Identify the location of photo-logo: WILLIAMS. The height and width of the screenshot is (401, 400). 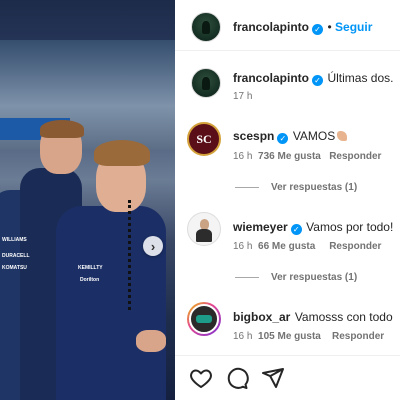
(14, 240).